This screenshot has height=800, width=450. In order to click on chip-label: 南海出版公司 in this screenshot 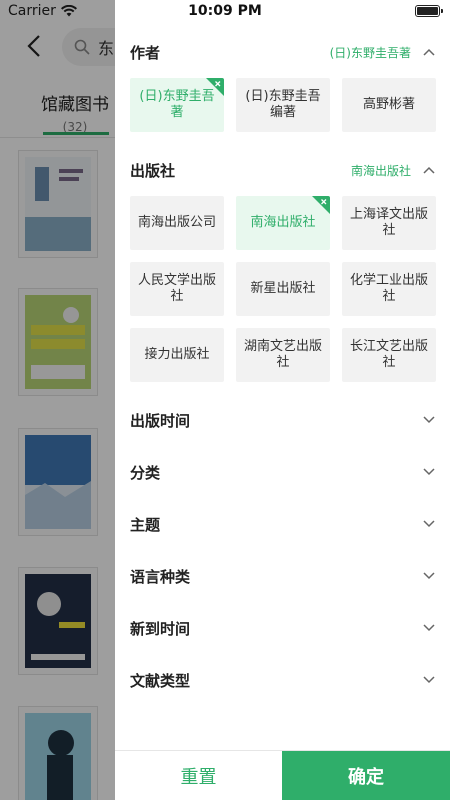, I will do `click(177, 222)`.